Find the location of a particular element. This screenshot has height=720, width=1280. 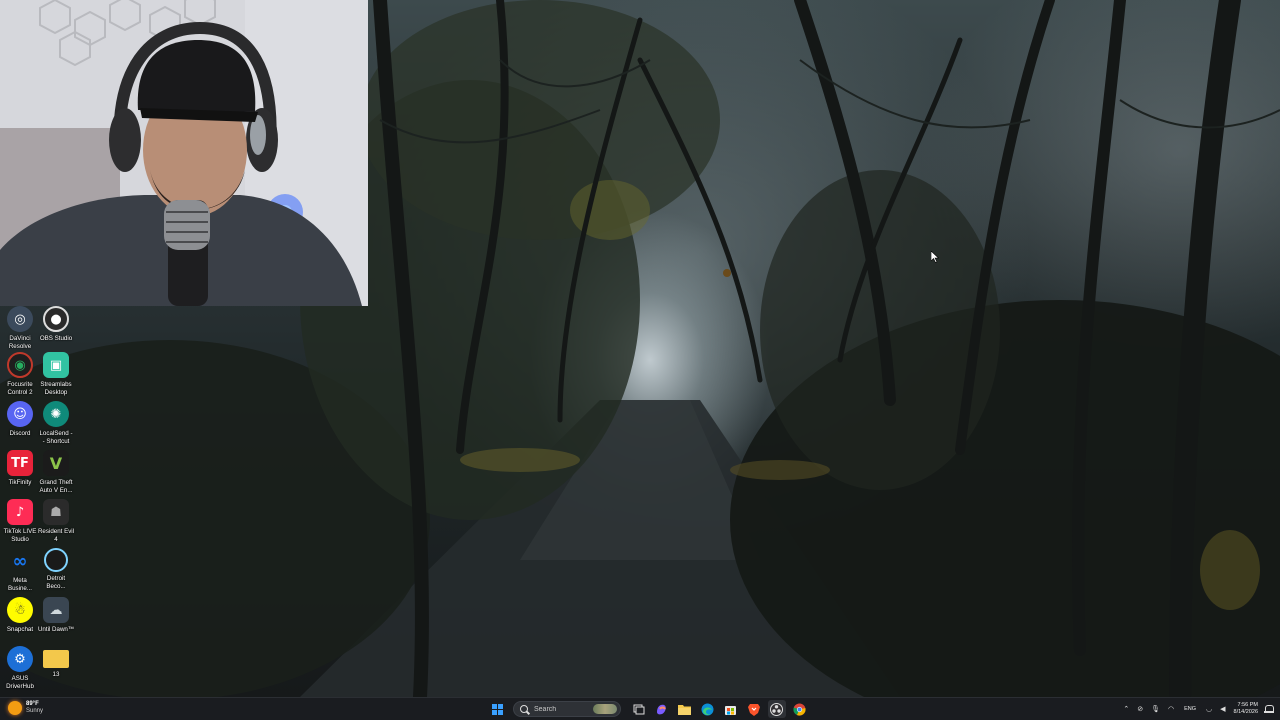

desktop-icon-asus-driverhub: ⚙ ASUS DriverHub is located at coordinates (20, 668).